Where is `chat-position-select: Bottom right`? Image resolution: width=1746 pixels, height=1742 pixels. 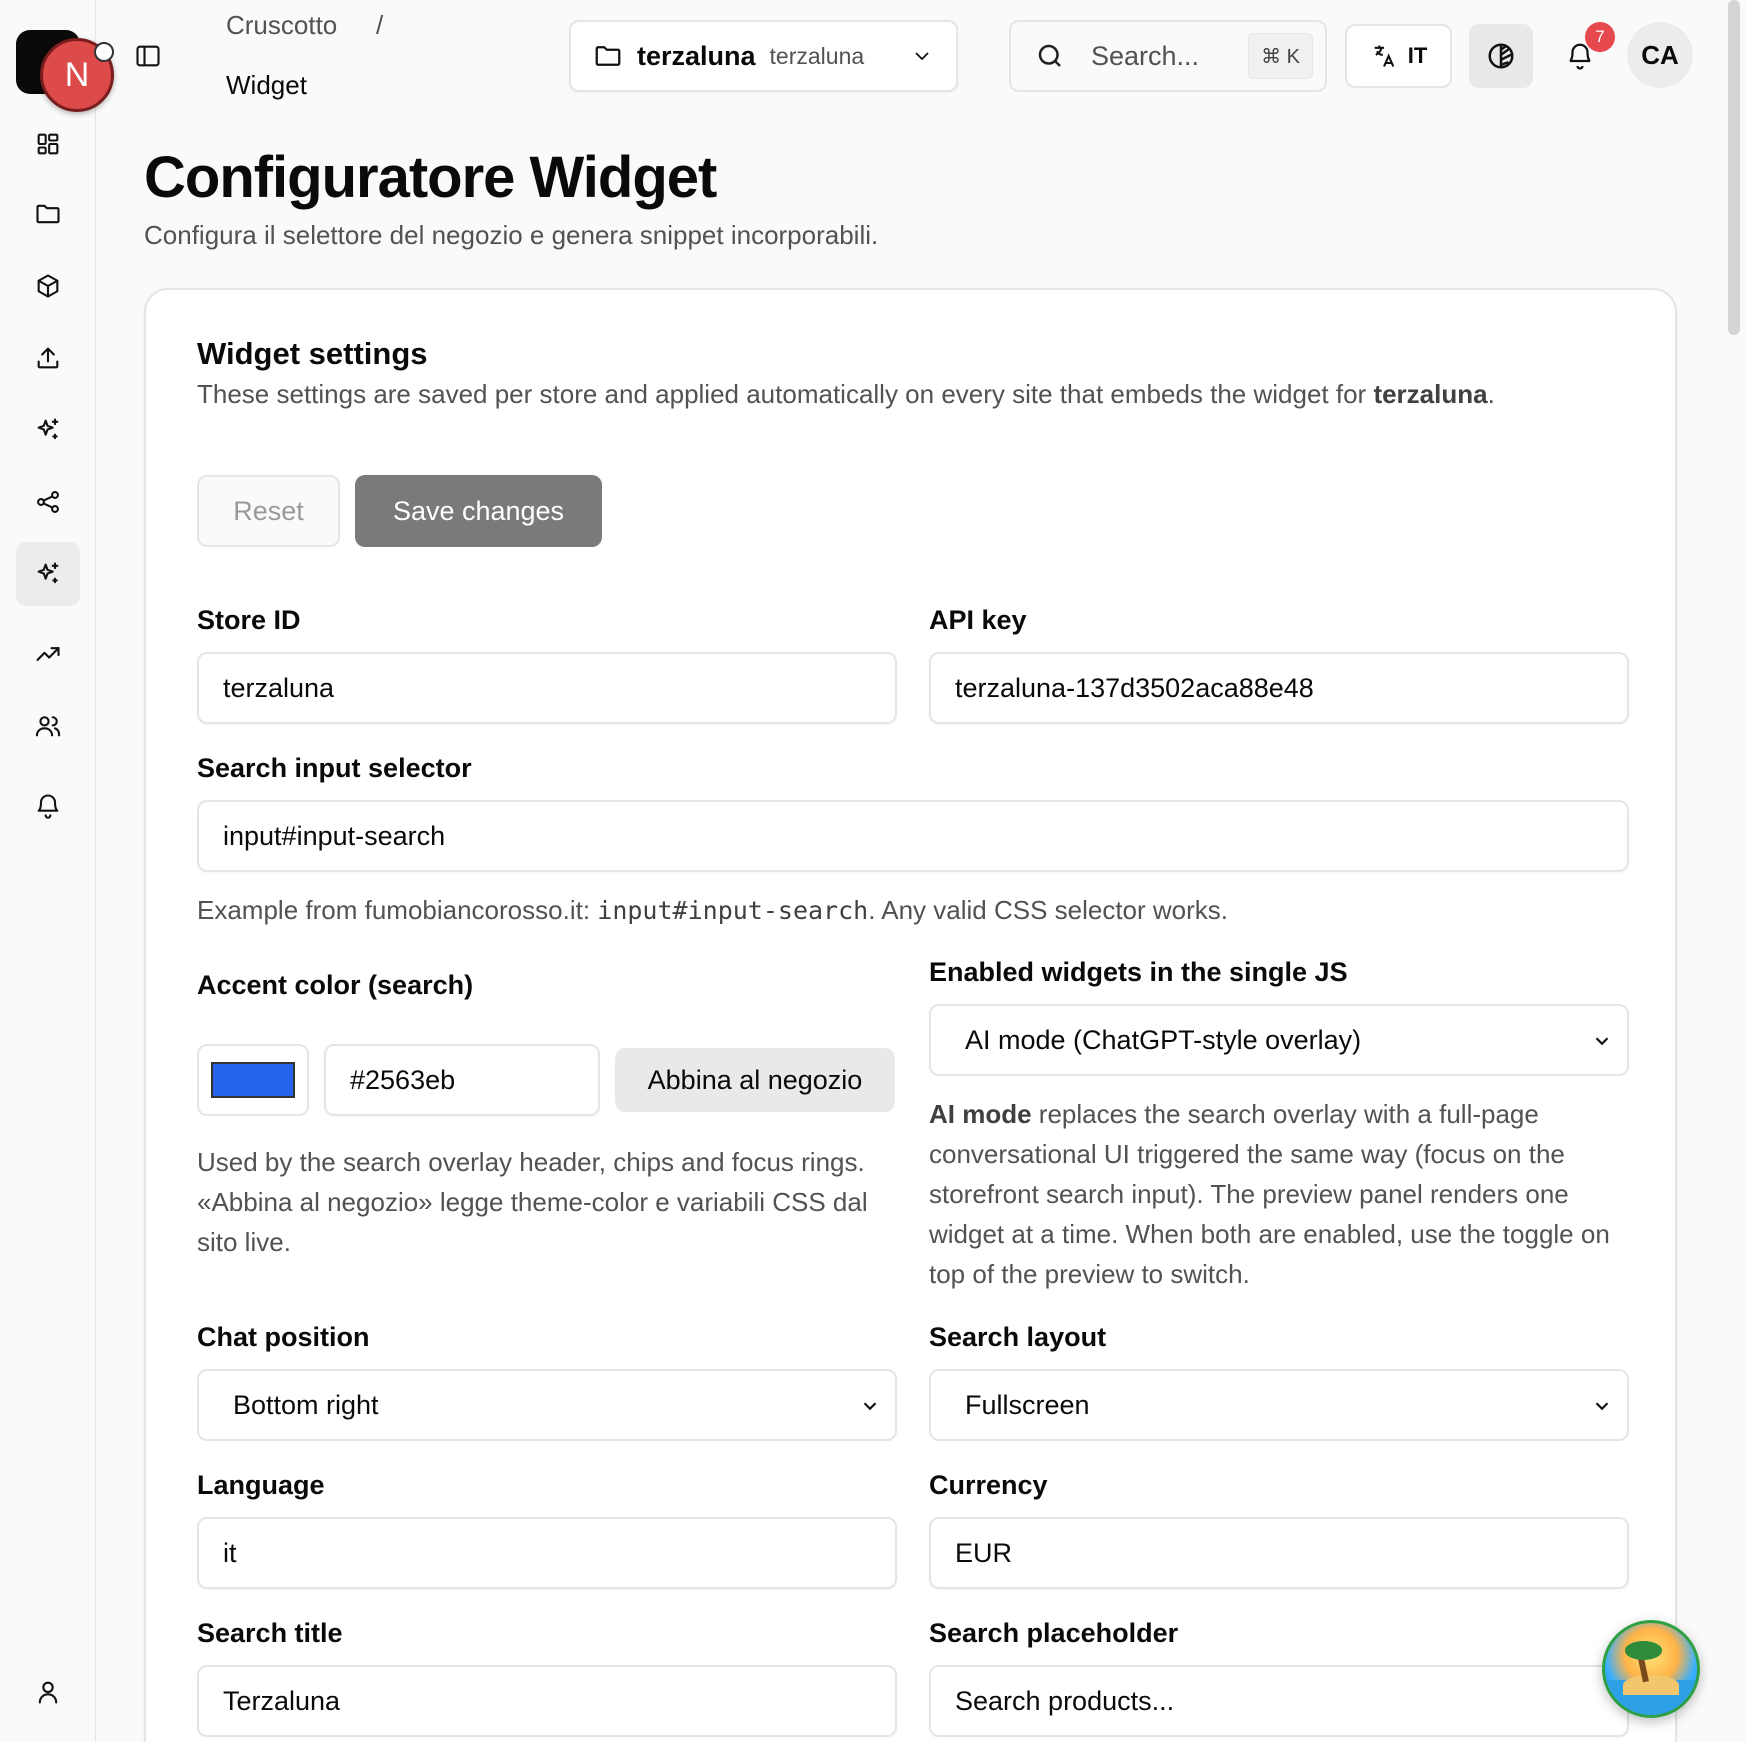
chat-position-select: Bottom right is located at coordinates (547, 1405).